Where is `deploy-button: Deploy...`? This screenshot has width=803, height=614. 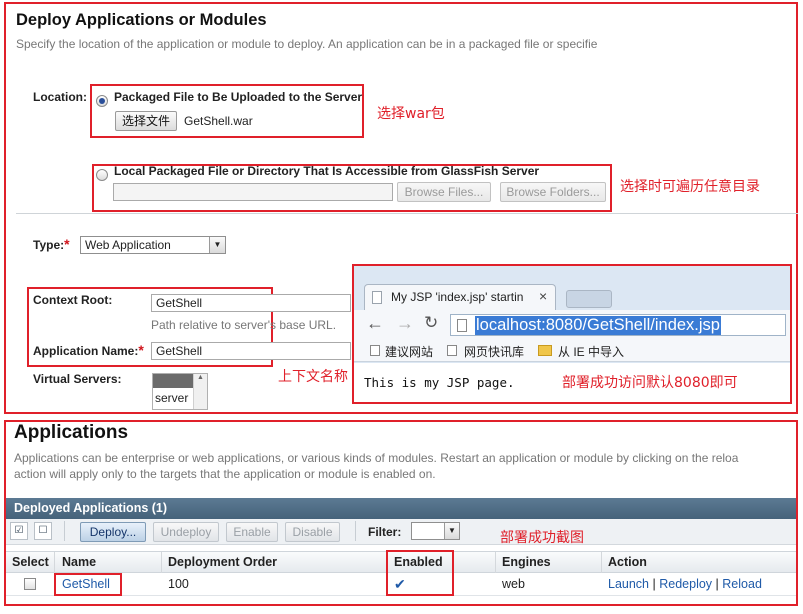 deploy-button: Deploy... is located at coordinates (113, 532).